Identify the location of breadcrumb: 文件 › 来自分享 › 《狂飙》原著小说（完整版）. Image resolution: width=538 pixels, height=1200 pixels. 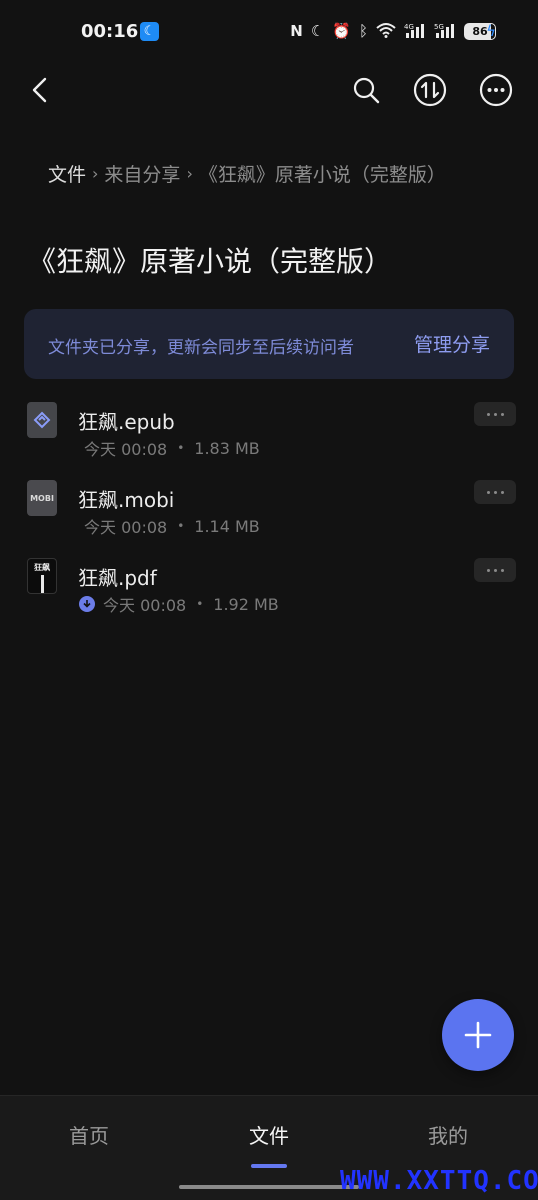
(247, 173).